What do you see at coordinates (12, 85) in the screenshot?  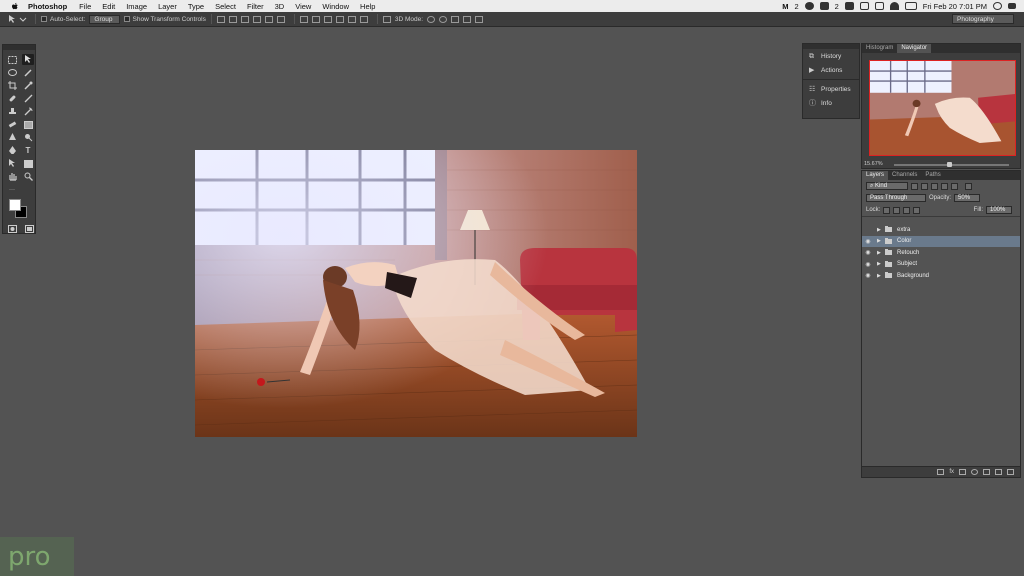 I see `crop-tool-icon` at bounding box center [12, 85].